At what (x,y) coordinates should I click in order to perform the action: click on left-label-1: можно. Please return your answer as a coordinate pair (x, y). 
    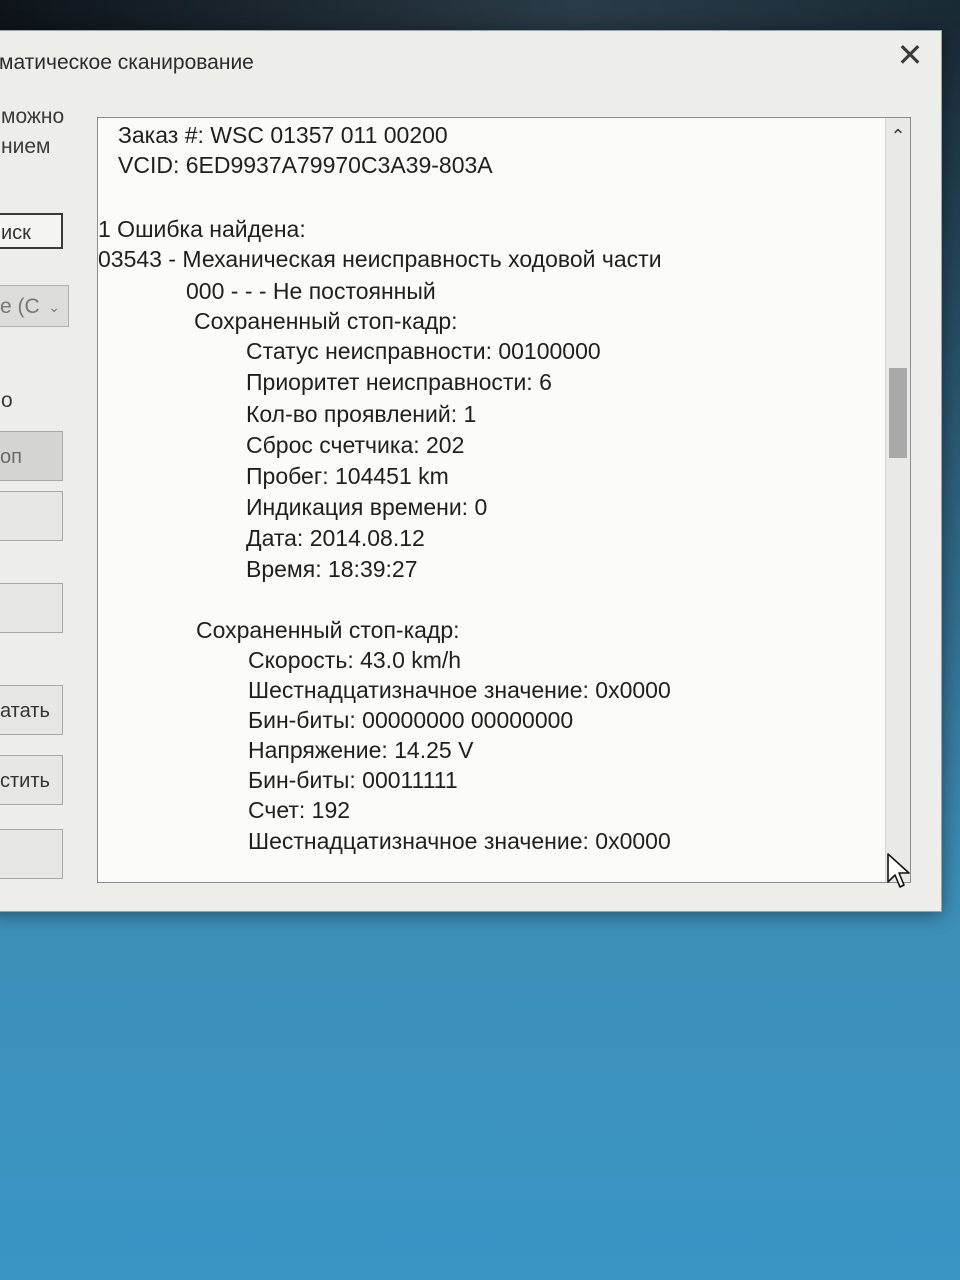
    Looking at the image, I should click on (33, 116).